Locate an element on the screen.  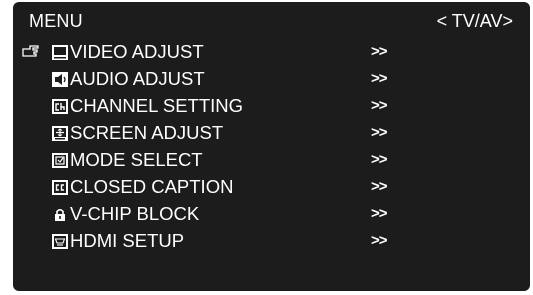
menu-item-label: CHANNEL SETTING is located at coordinates (157, 105).